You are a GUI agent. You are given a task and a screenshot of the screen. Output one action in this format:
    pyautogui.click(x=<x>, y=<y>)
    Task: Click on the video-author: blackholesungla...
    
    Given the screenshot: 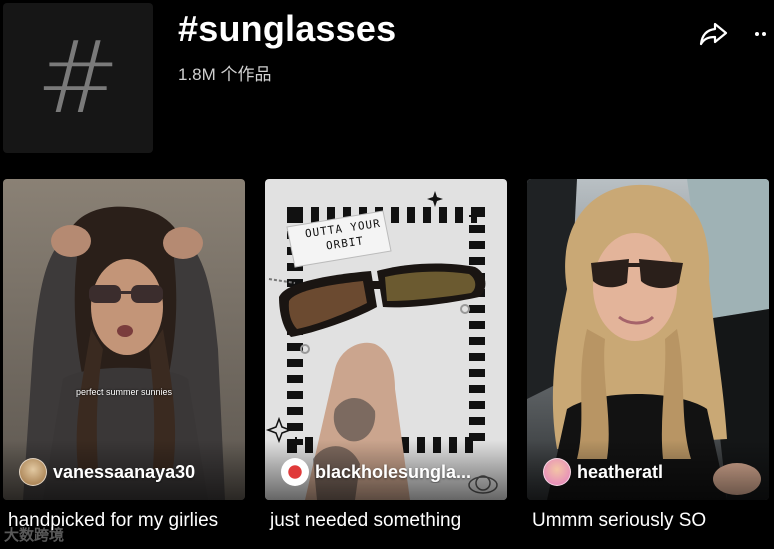 What is the action you would take?
    pyautogui.click(x=376, y=472)
    